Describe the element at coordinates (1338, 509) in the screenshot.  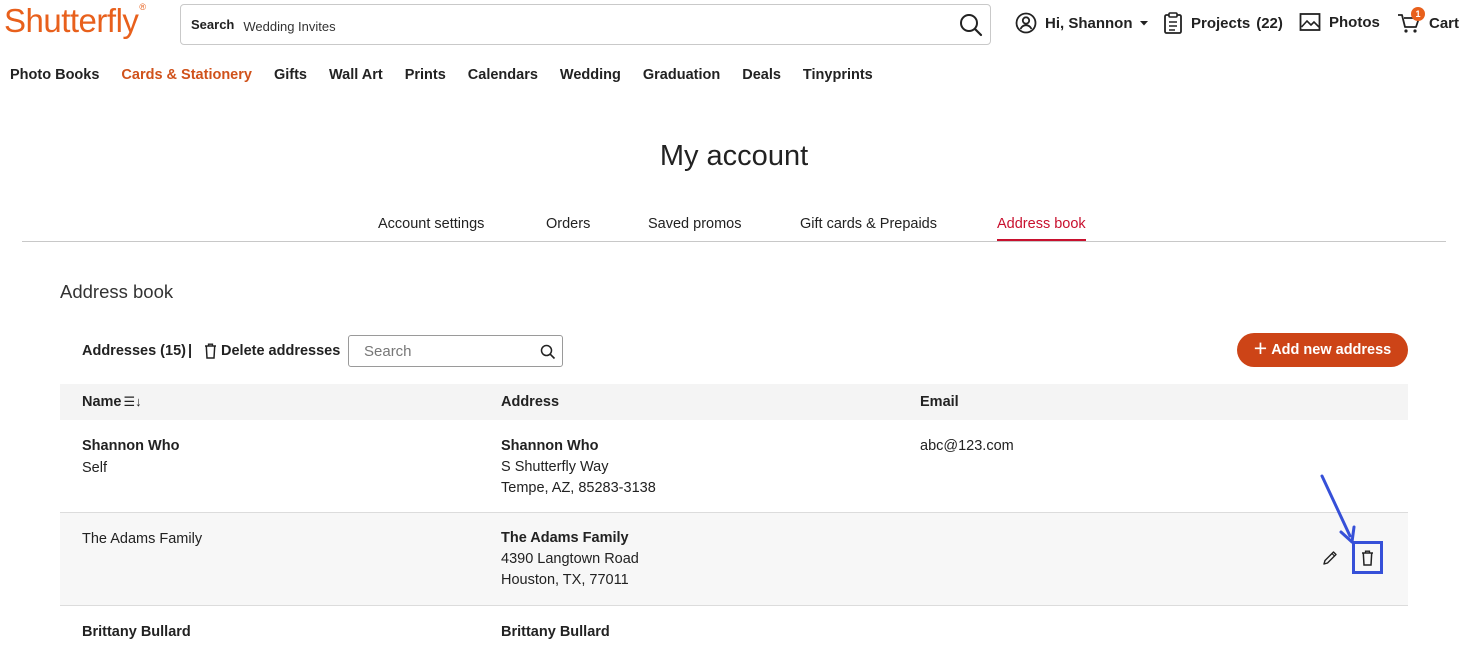
I see `annotation-arrow` at that location.